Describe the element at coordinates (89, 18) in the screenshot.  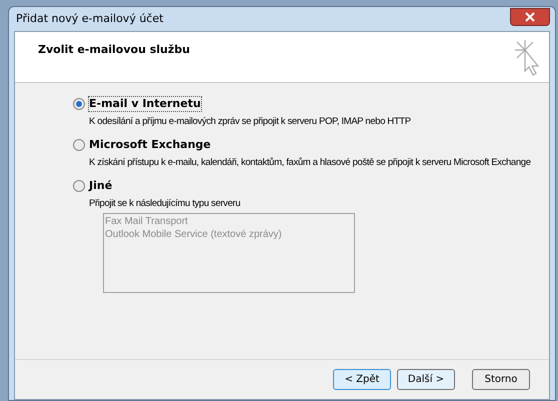
I see `window-title: Přidat nový e-mailový účet` at that location.